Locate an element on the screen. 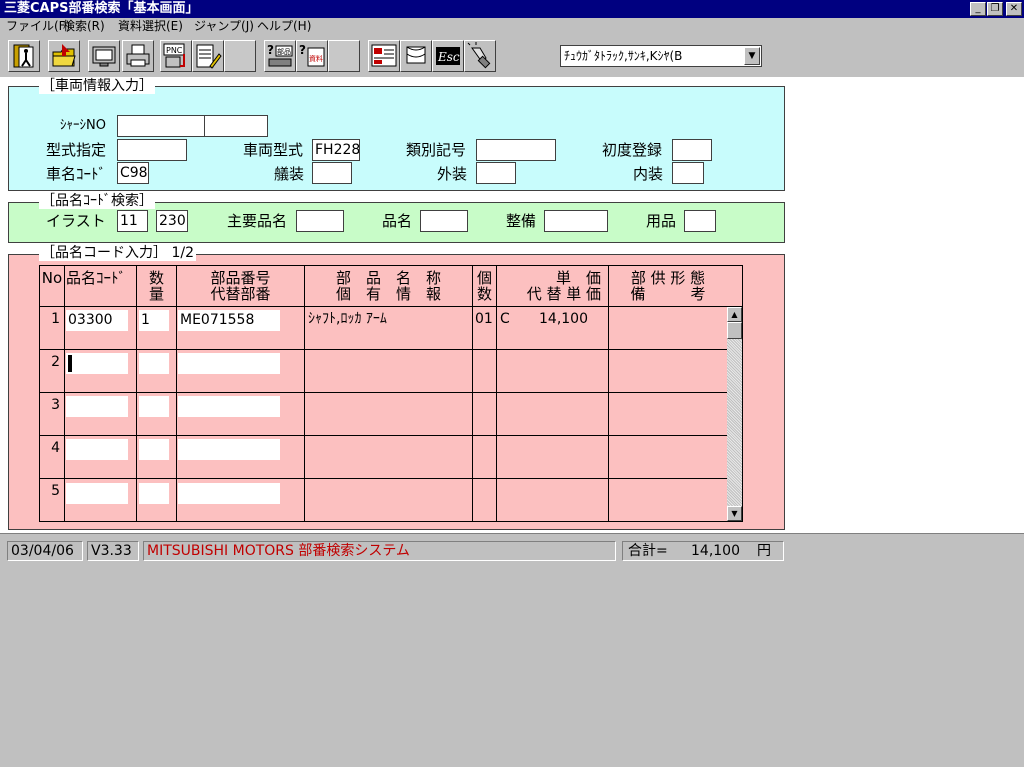 This screenshot has width=1024, height=767. menu-help: ヘルプ(H) is located at coordinates (284, 26).